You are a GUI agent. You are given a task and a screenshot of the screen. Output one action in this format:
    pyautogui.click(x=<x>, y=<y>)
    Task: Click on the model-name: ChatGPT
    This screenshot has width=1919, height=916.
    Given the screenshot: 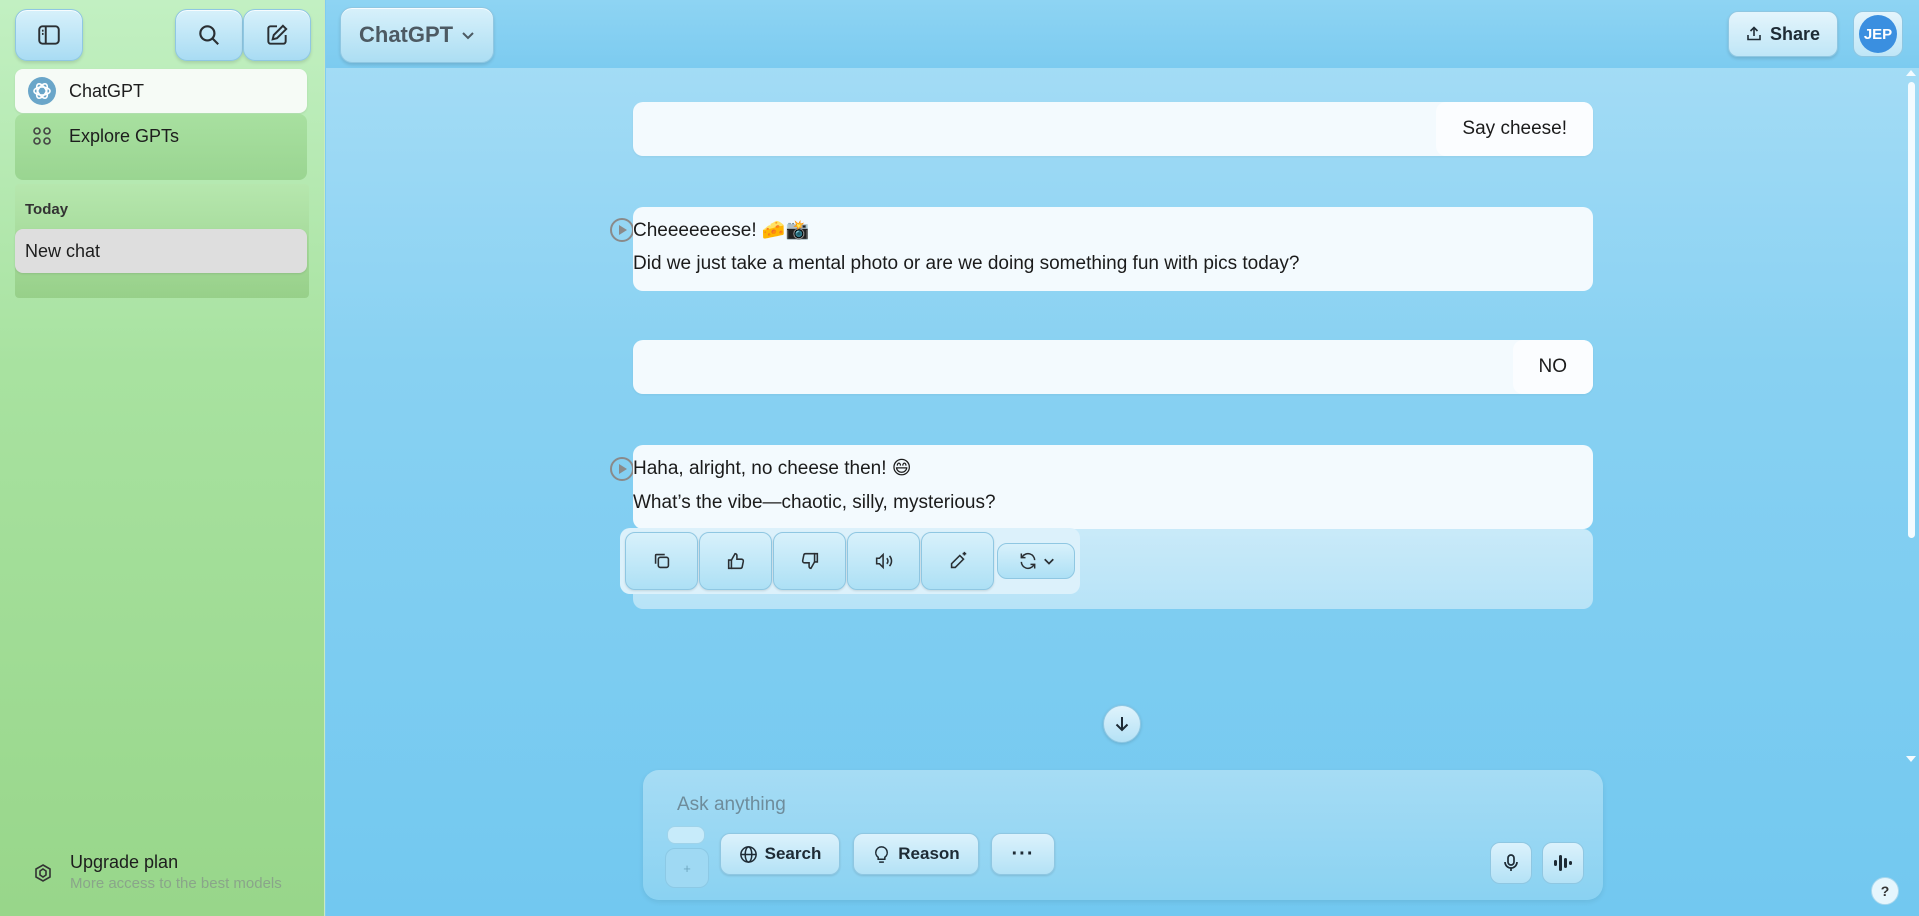 What is the action you would take?
    pyautogui.click(x=406, y=34)
    